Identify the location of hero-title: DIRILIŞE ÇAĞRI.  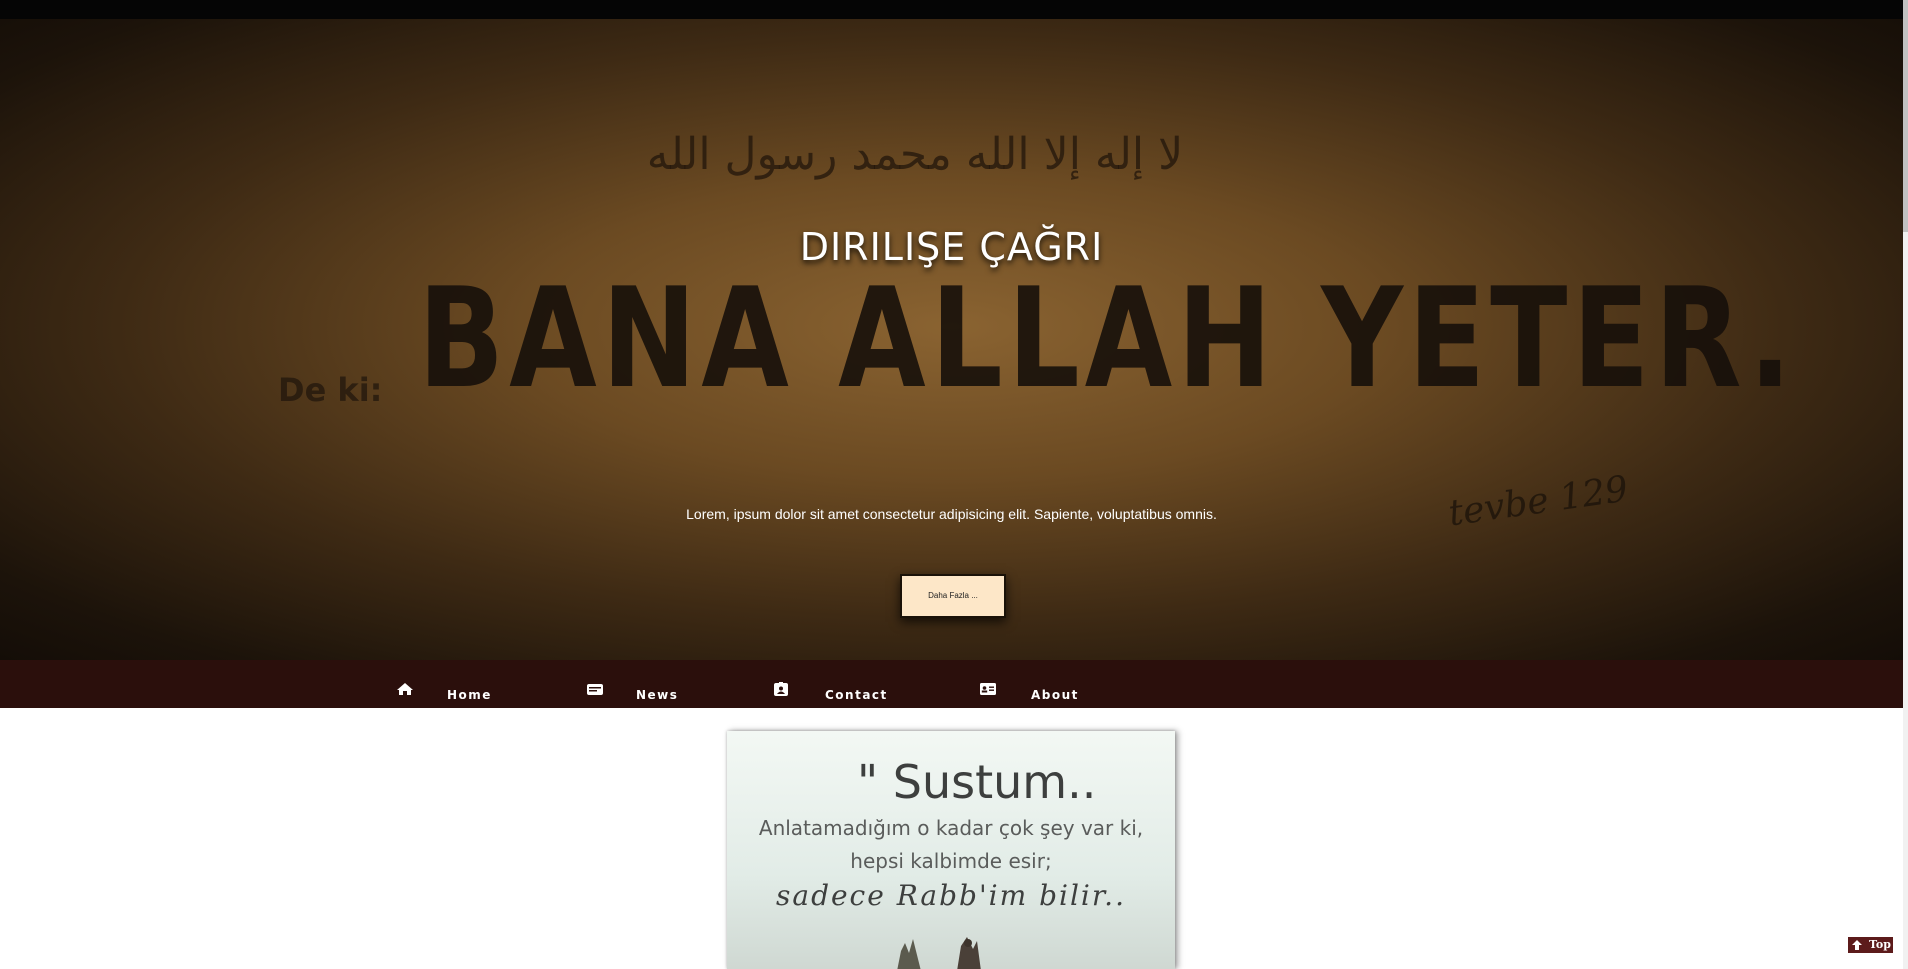
(951, 247).